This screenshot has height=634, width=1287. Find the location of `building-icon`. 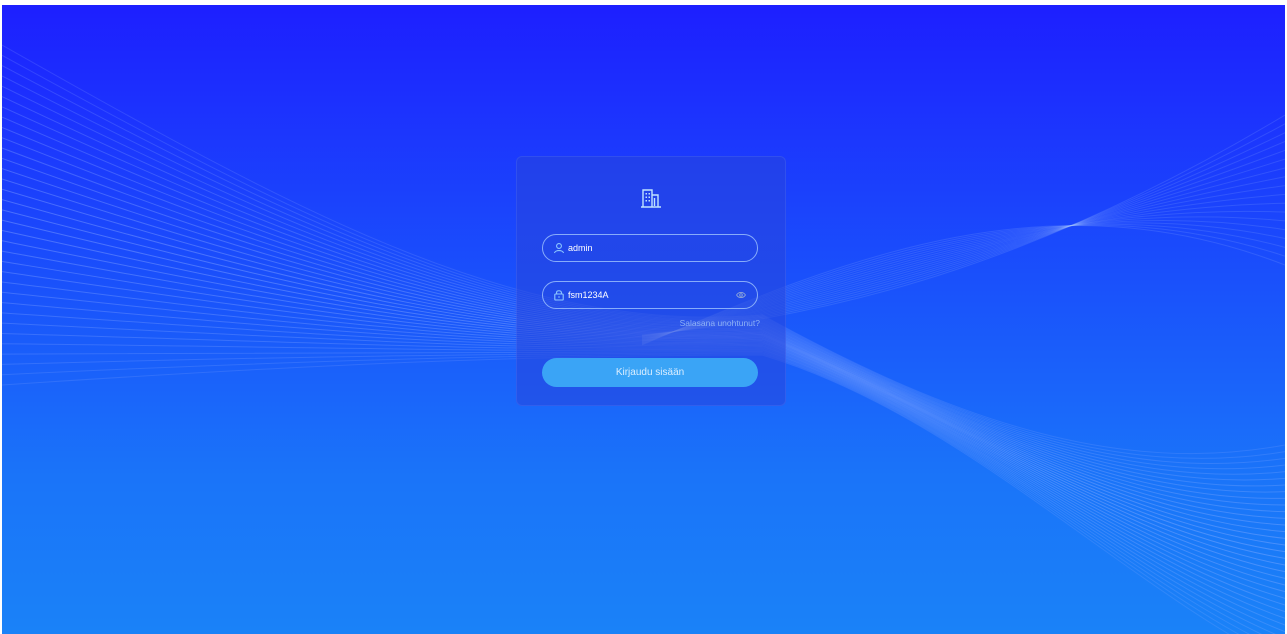

building-icon is located at coordinates (651, 198).